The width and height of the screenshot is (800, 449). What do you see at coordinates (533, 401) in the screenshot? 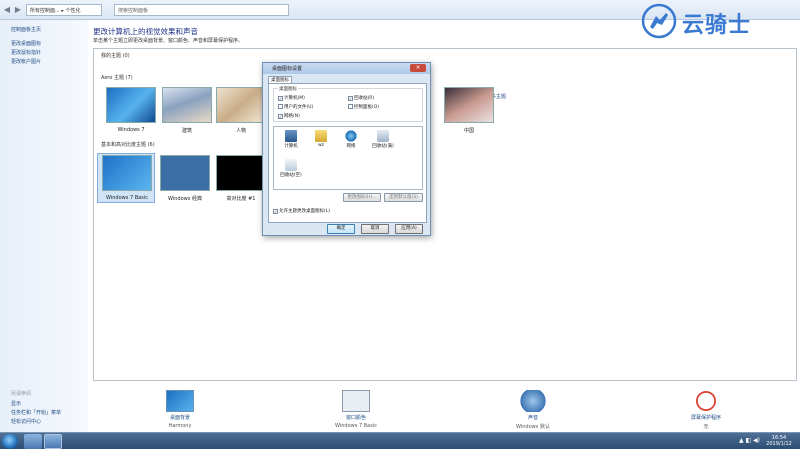
I see `sound-icon` at bounding box center [533, 401].